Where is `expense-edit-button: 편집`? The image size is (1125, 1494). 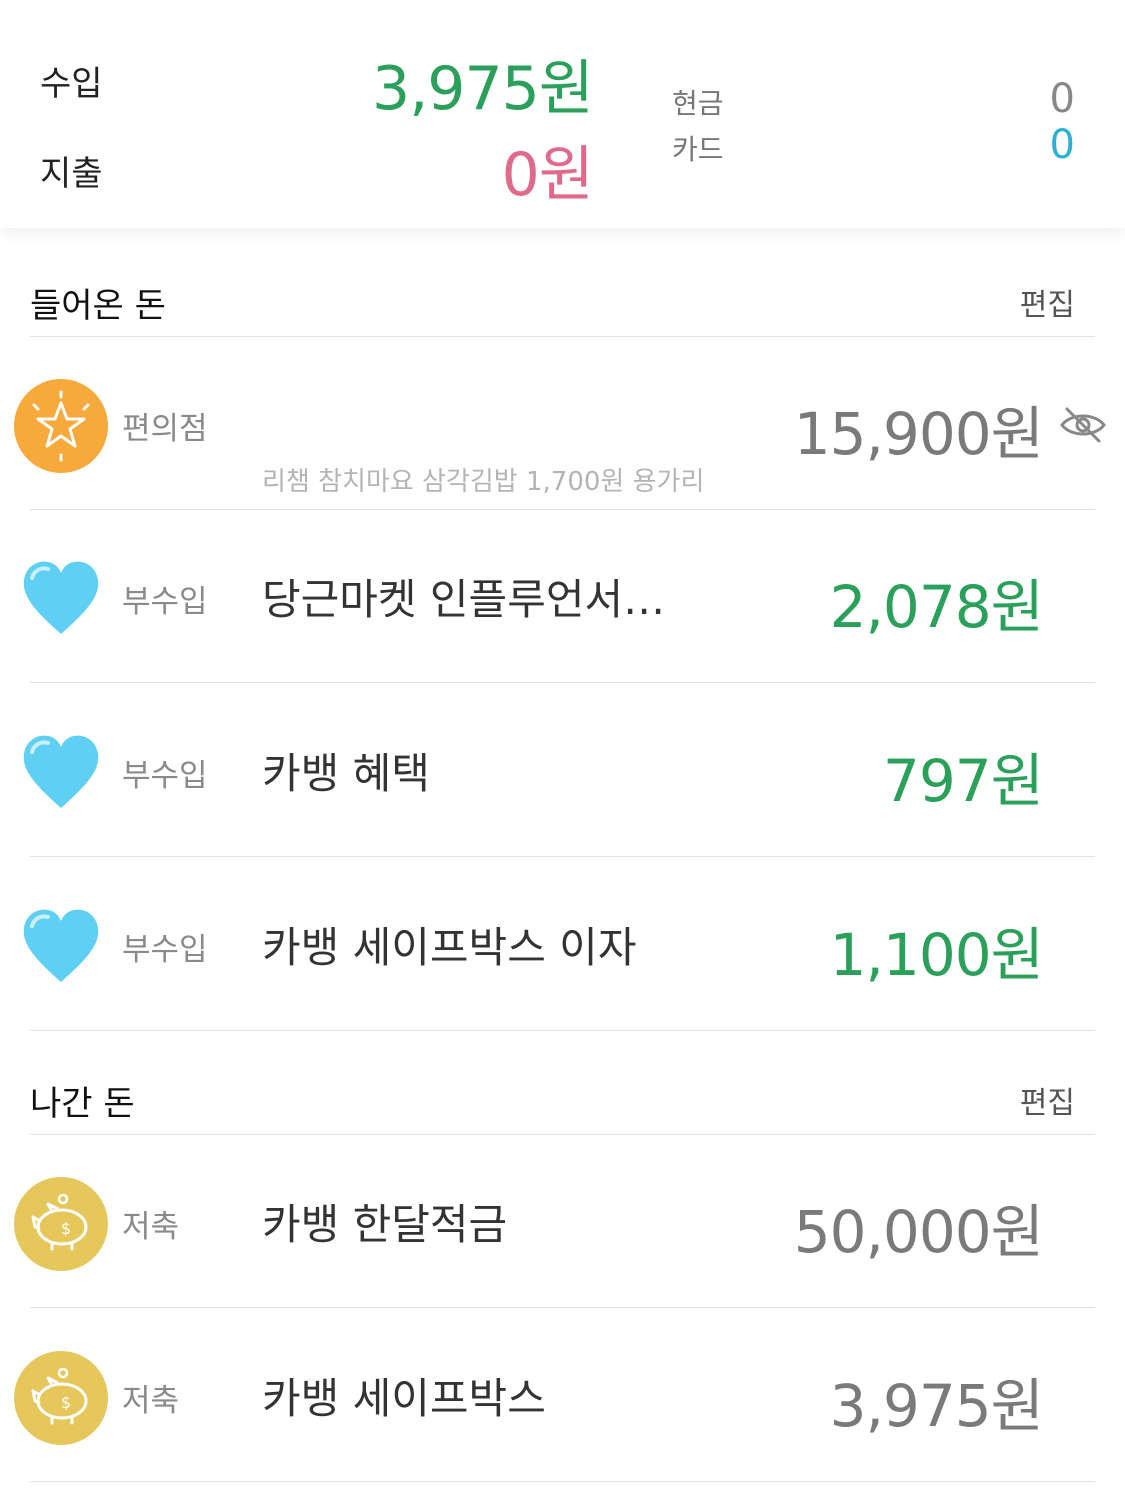 expense-edit-button: 편집 is located at coordinates (1047, 1100).